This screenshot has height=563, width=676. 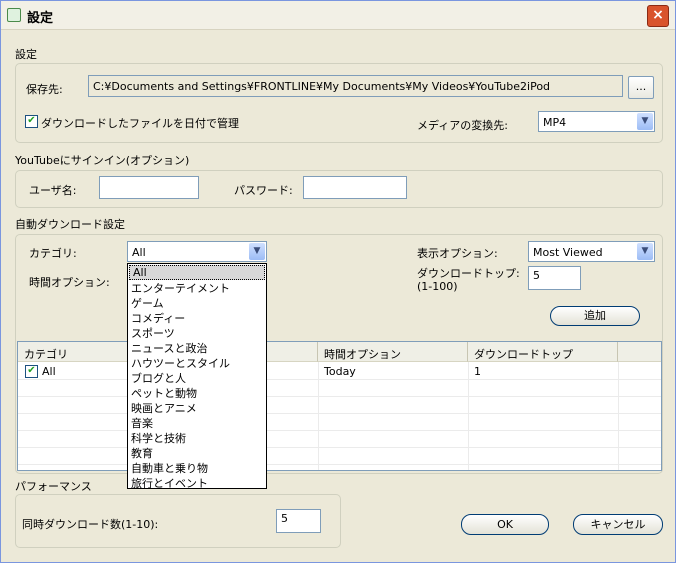 What do you see at coordinates (49, 371) in the screenshot?
I see `row-category: All` at bounding box center [49, 371].